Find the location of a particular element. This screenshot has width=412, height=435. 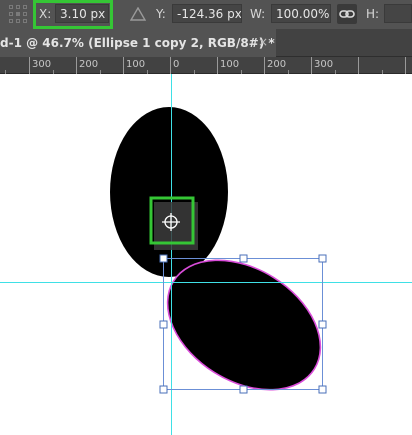

ruler-ticks is located at coordinates (205, 65).